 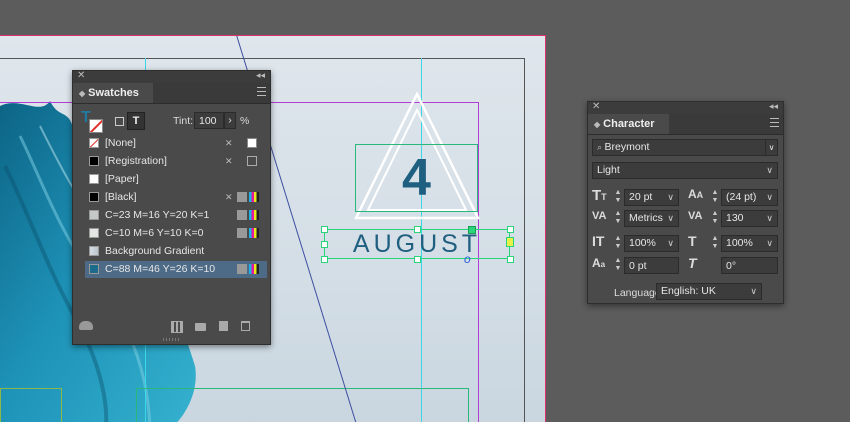 What do you see at coordinates (692, 241) in the screenshot?
I see `horizontal-scale-icon: T` at bounding box center [692, 241].